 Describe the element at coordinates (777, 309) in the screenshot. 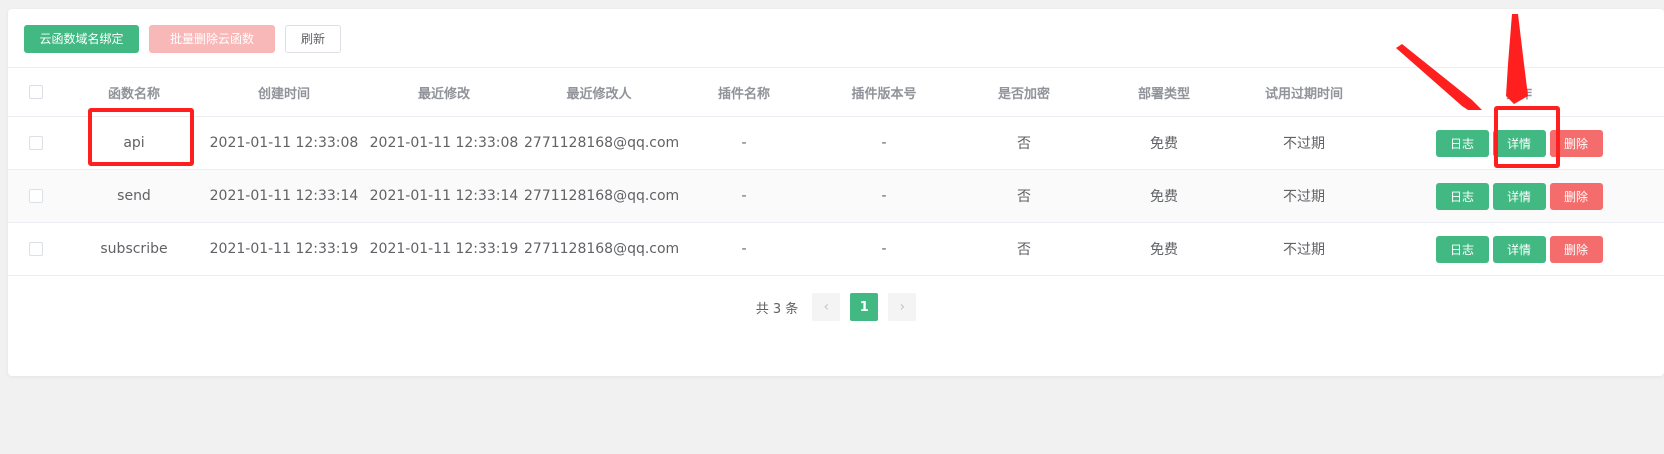

I see `pagination-total: 共 3 条` at that location.